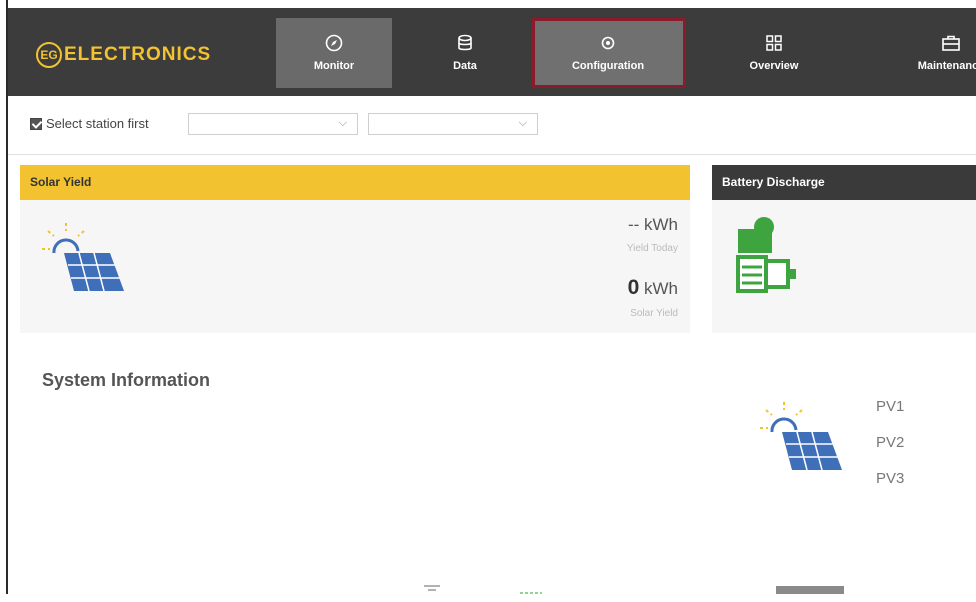  I want to click on logo-text: ELECTRONICS, so click(138, 54).